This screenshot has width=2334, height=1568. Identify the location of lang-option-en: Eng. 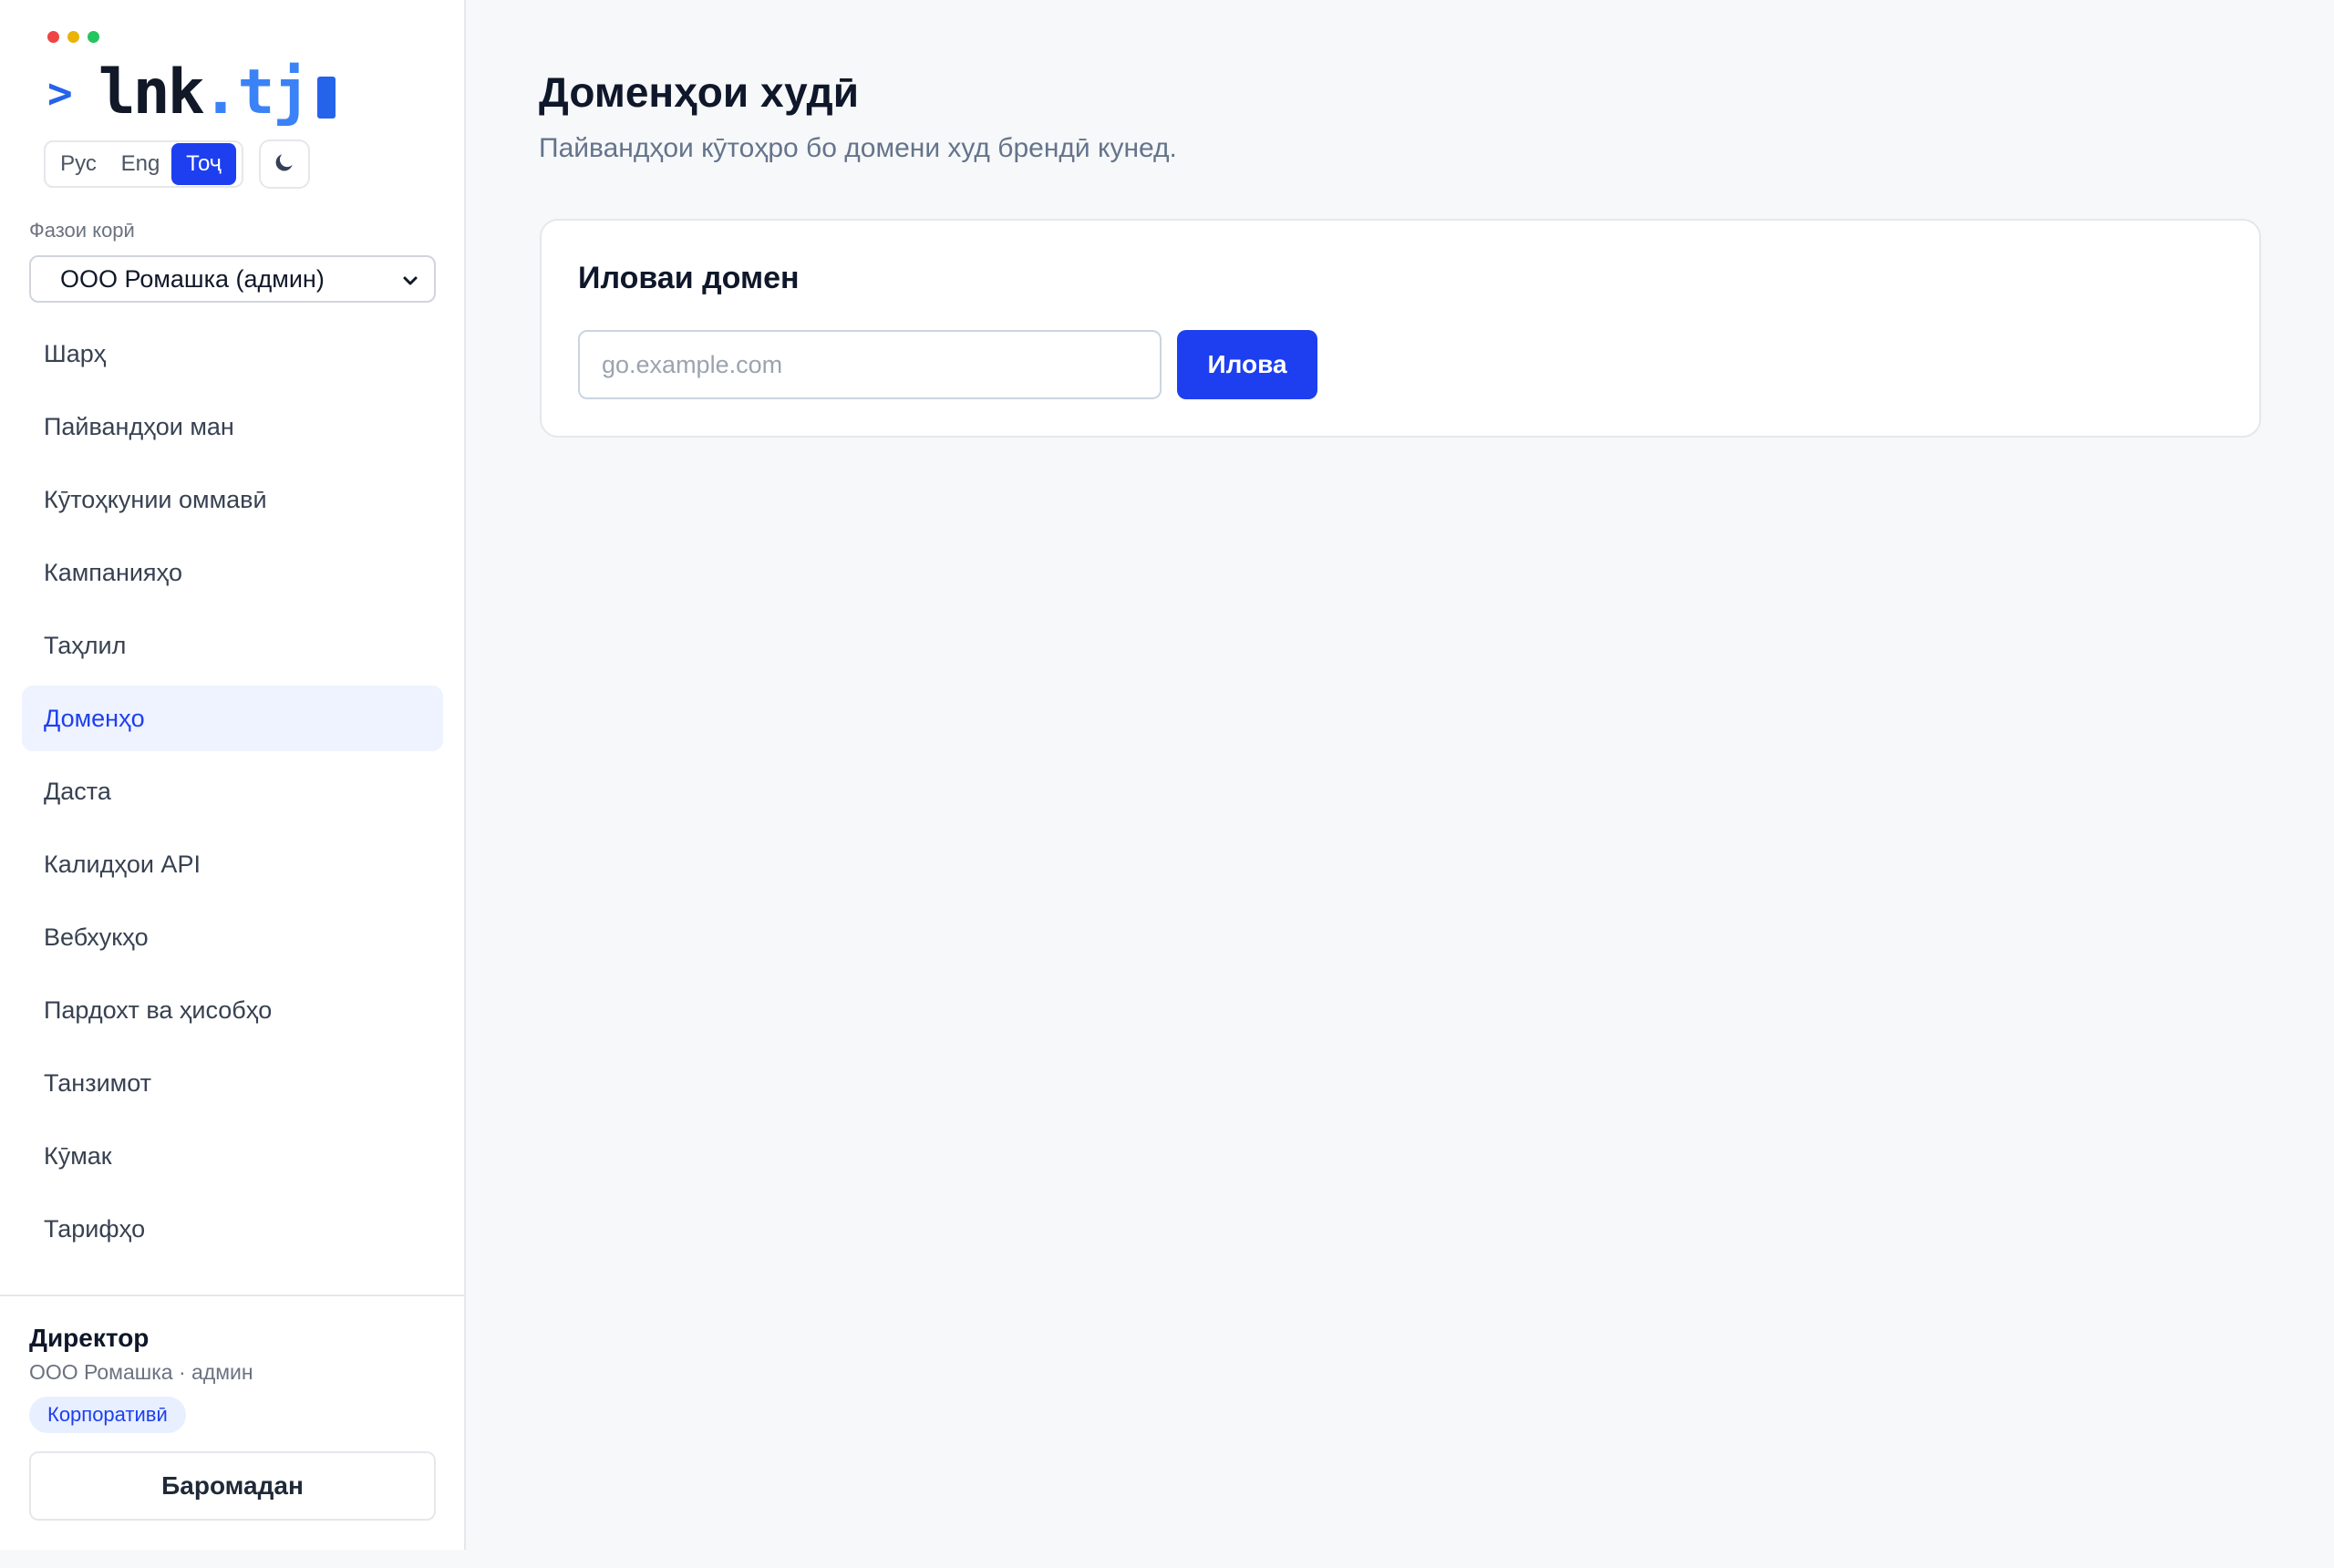
(140, 164).